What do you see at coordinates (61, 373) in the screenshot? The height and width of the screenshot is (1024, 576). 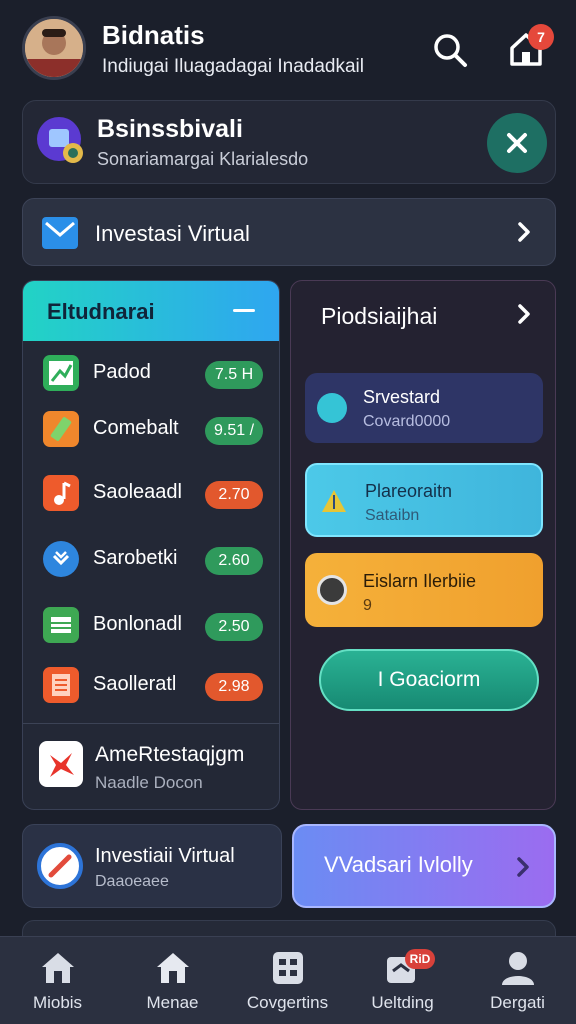 I see `chart-icon` at bounding box center [61, 373].